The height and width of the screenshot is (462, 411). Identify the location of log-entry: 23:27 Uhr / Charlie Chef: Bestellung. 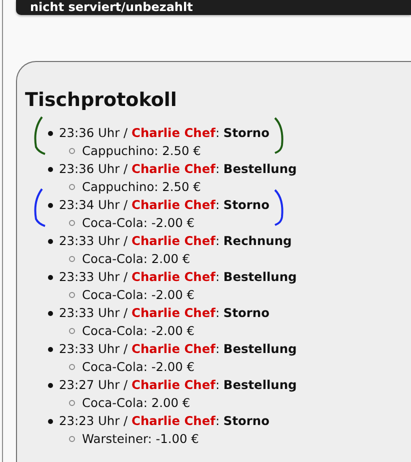
(178, 385).